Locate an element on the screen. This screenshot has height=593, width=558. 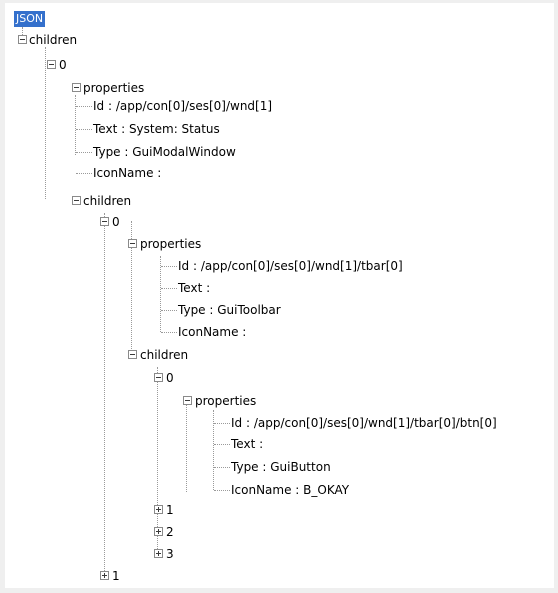
property-type: Type : GuiToolbar is located at coordinates (229, 310).